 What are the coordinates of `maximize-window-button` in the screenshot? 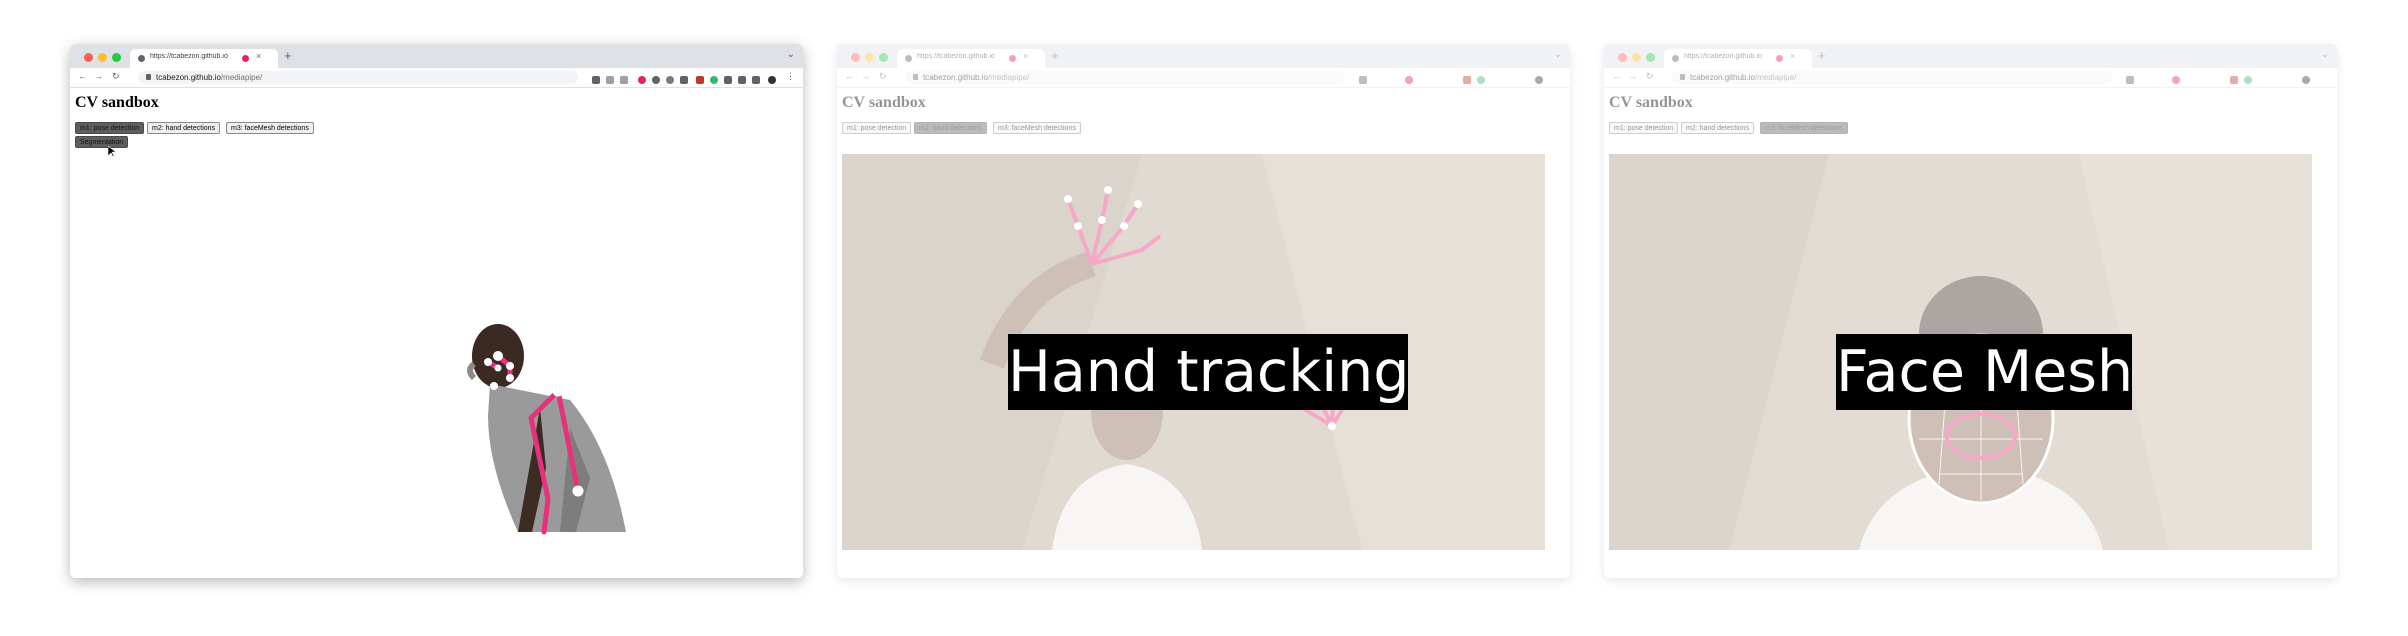 It's located at (116, 57).